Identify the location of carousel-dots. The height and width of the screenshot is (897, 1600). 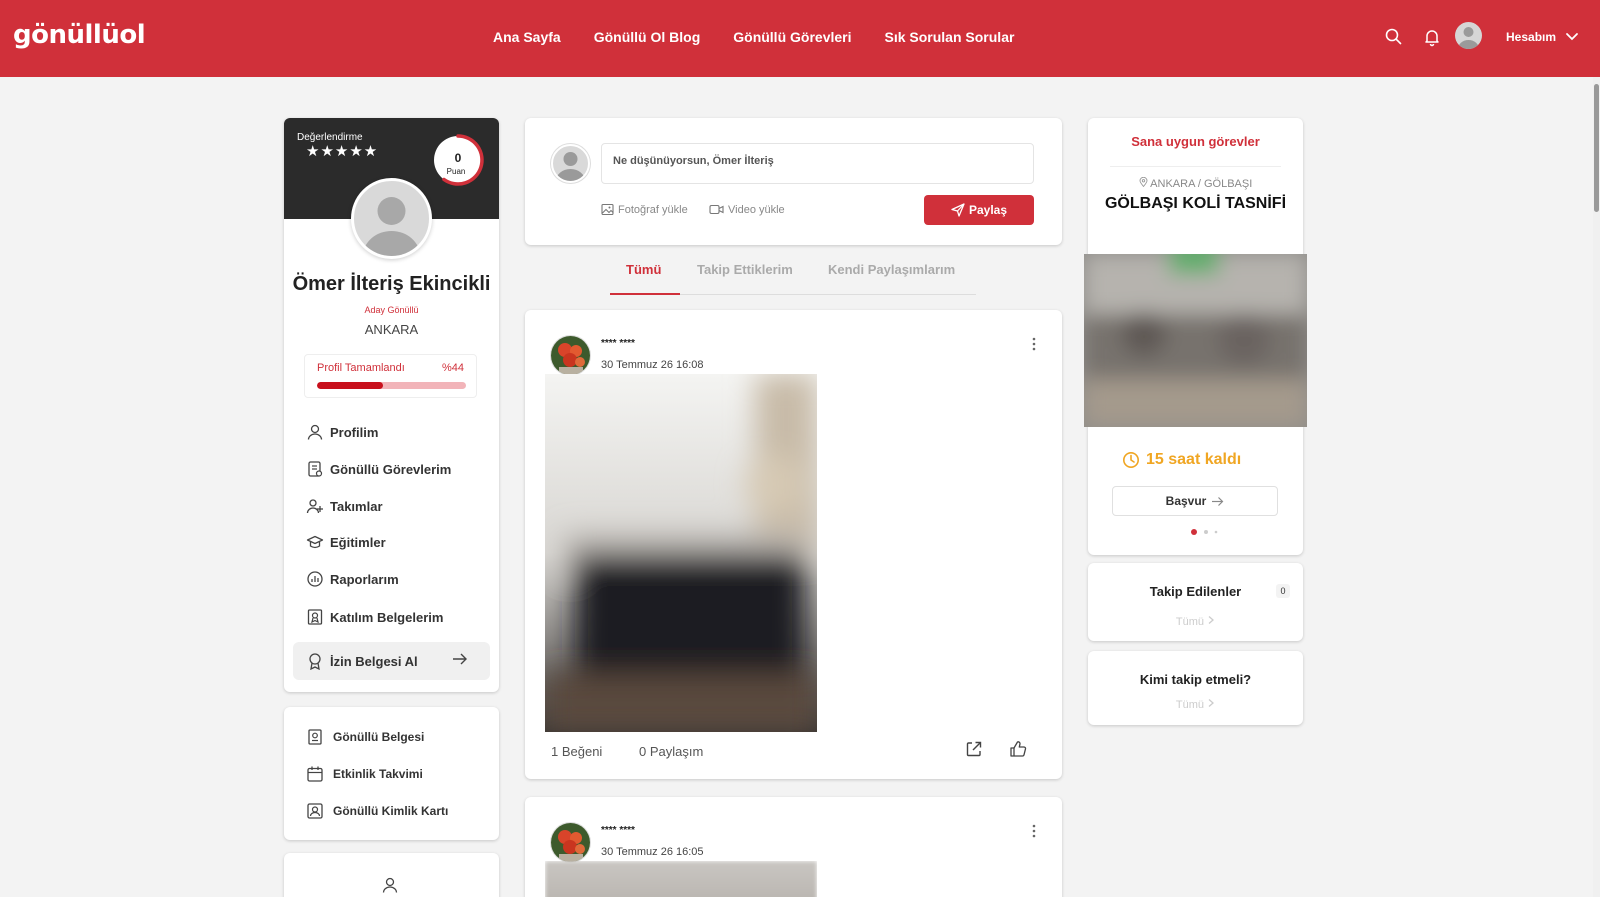
(1205, 532).